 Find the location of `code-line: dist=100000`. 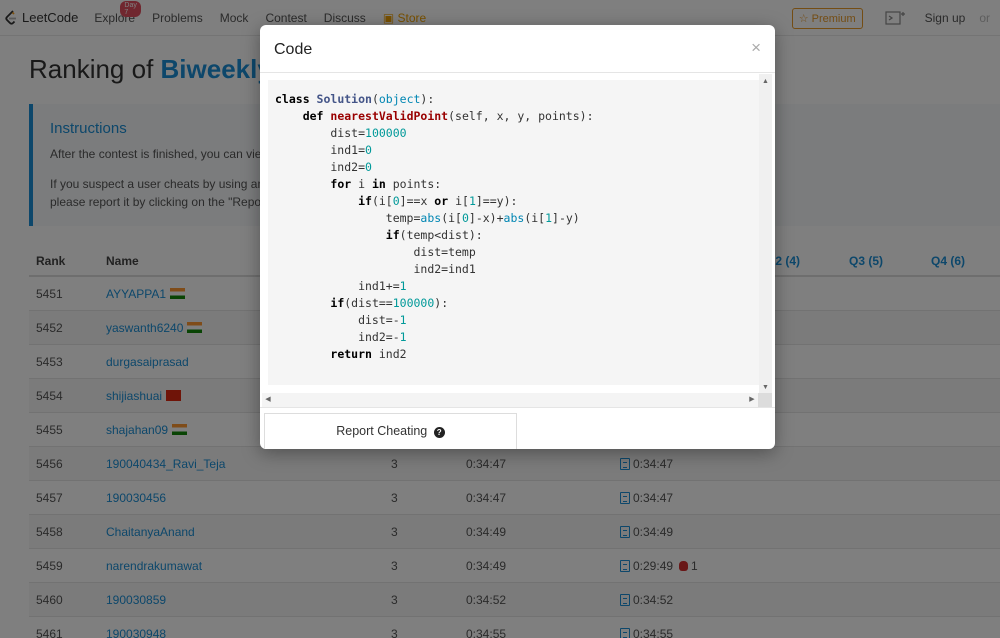

code-line: dist=100000 is located at coordinates (341, 133).